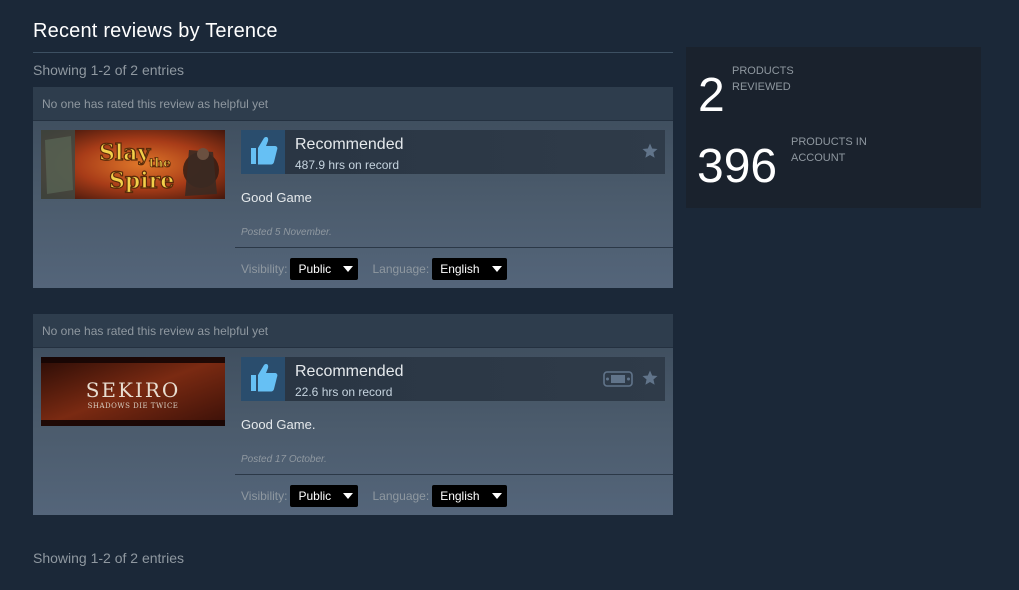  I want to click on title-divider, so click(353, 52).